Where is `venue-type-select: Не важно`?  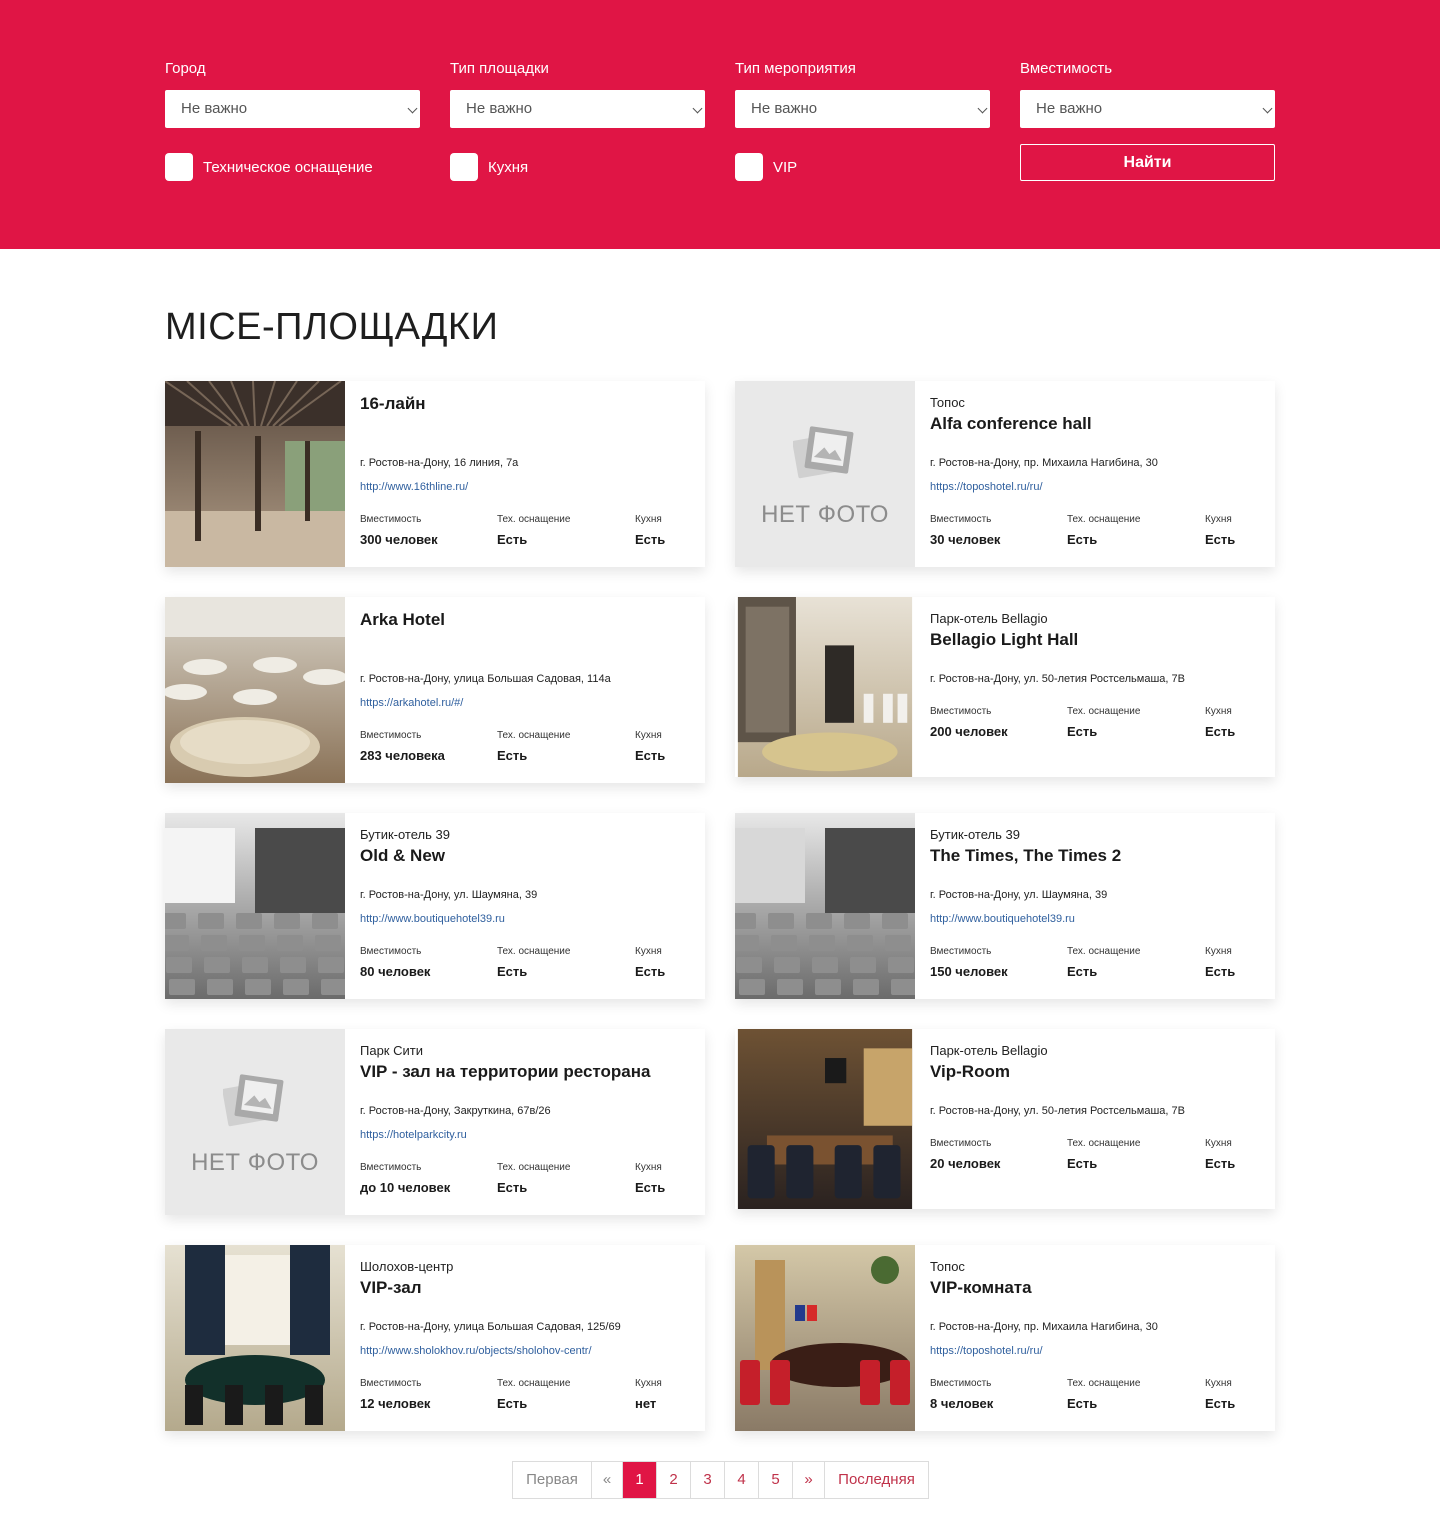
venue-type-select: Не важно is located at coordinates (577, 109).